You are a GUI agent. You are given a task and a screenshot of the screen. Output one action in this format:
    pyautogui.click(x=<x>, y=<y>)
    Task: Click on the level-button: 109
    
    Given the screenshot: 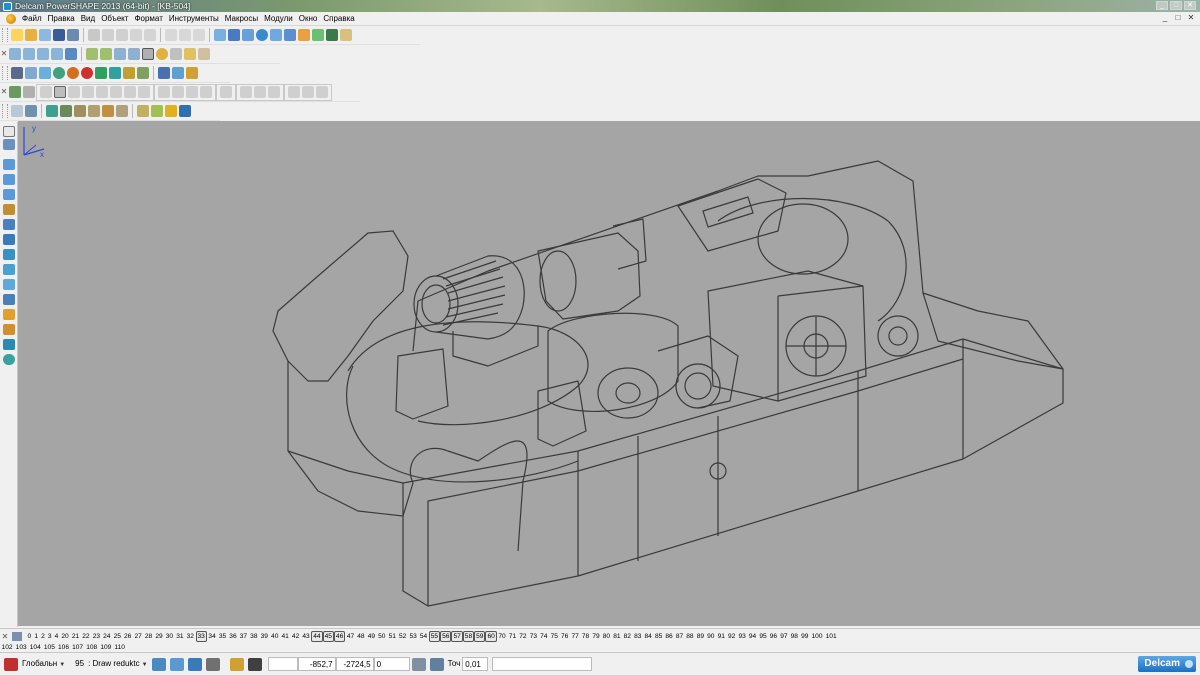 What is the action you would take?
    pyautogui.click(x=106, y=647)
    